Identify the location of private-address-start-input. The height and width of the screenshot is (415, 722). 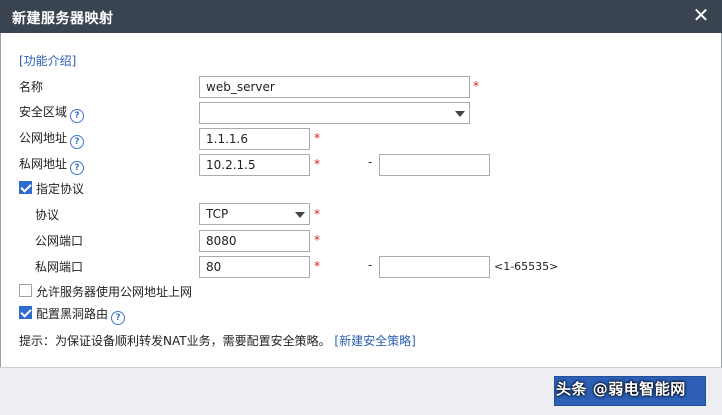
(254, 165).